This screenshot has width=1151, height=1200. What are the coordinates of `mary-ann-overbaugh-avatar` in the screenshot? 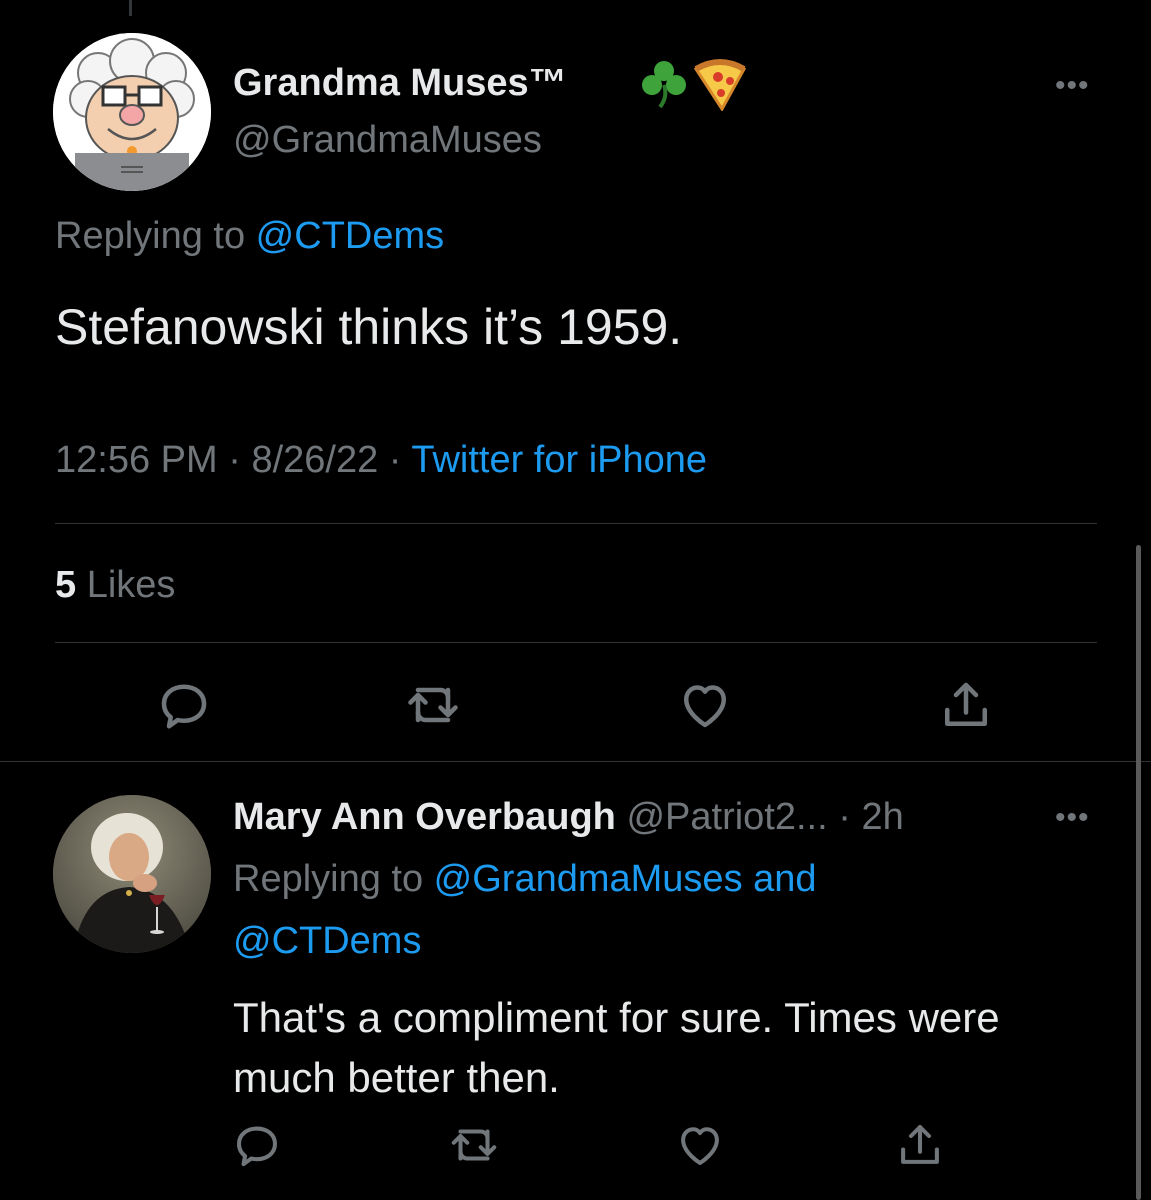 It's located at (132, 874).